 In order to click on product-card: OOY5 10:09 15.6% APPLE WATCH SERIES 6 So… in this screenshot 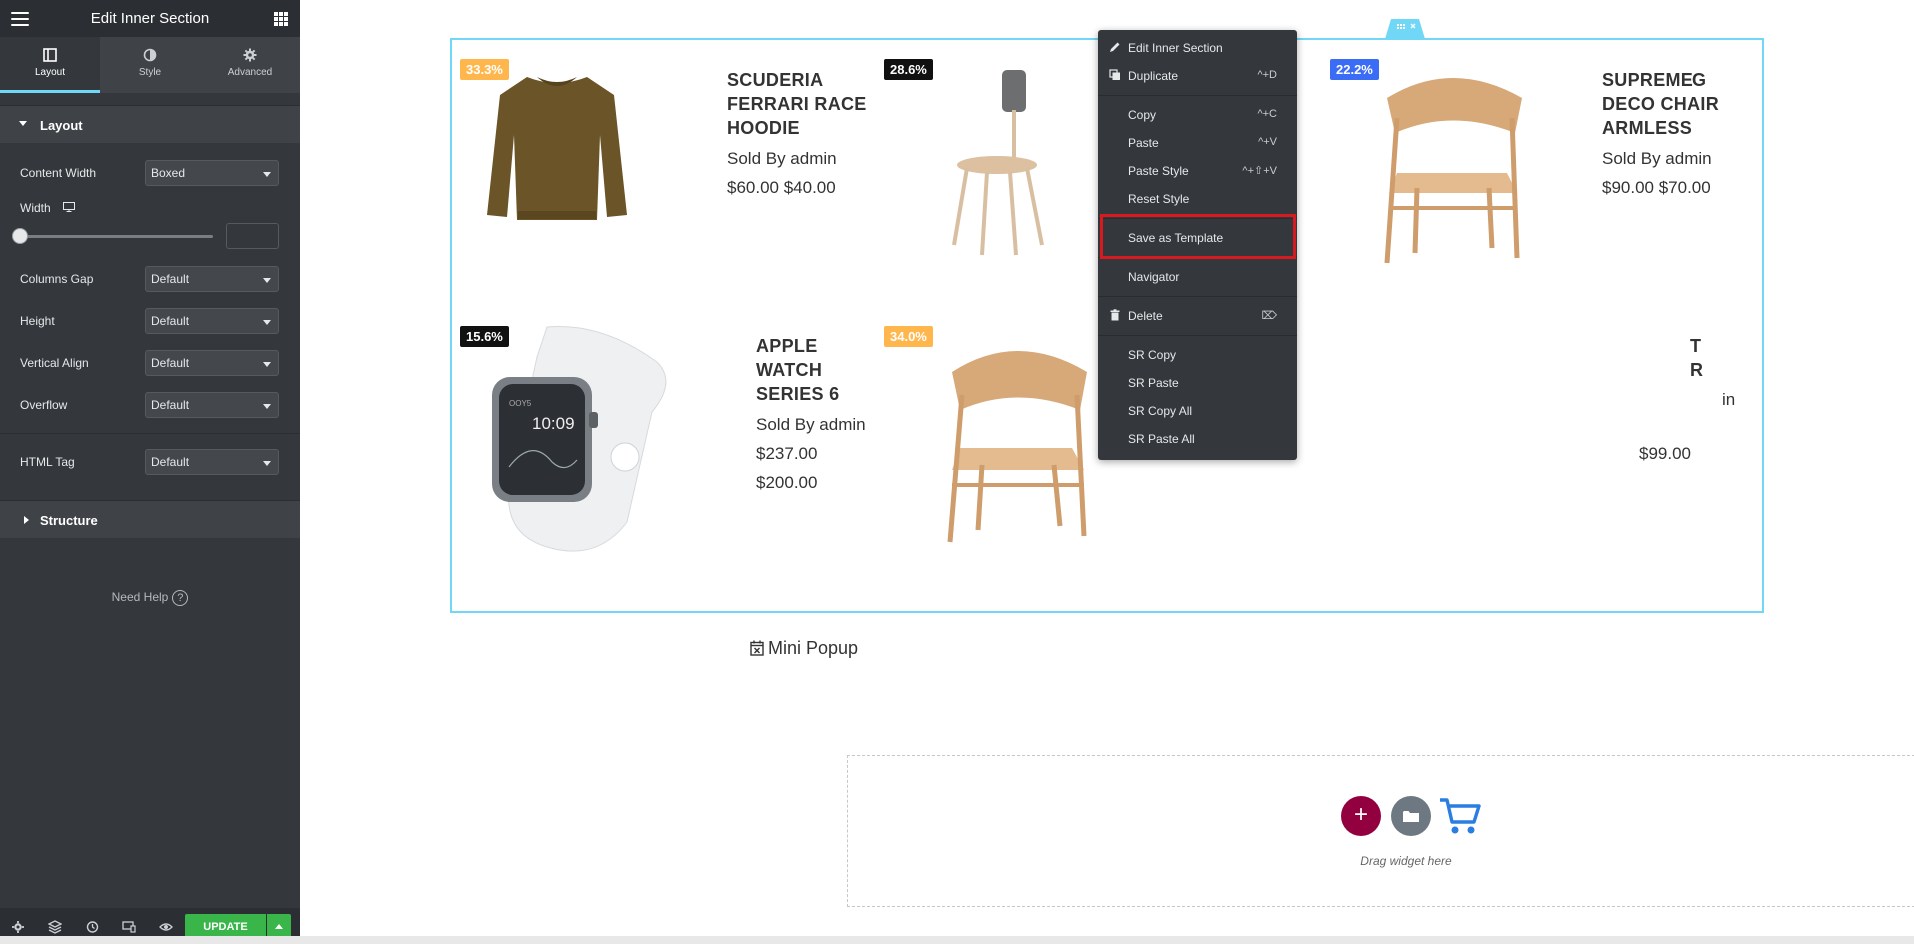, I will do `click(672, 467)`.